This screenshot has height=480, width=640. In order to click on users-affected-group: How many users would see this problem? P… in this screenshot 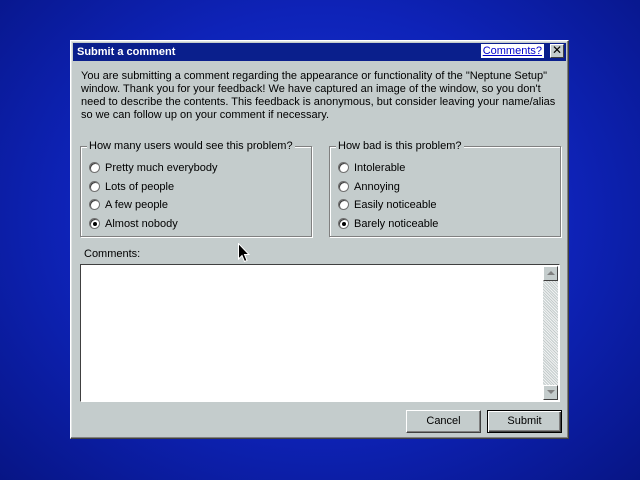, I will do `click(196, 188)`.